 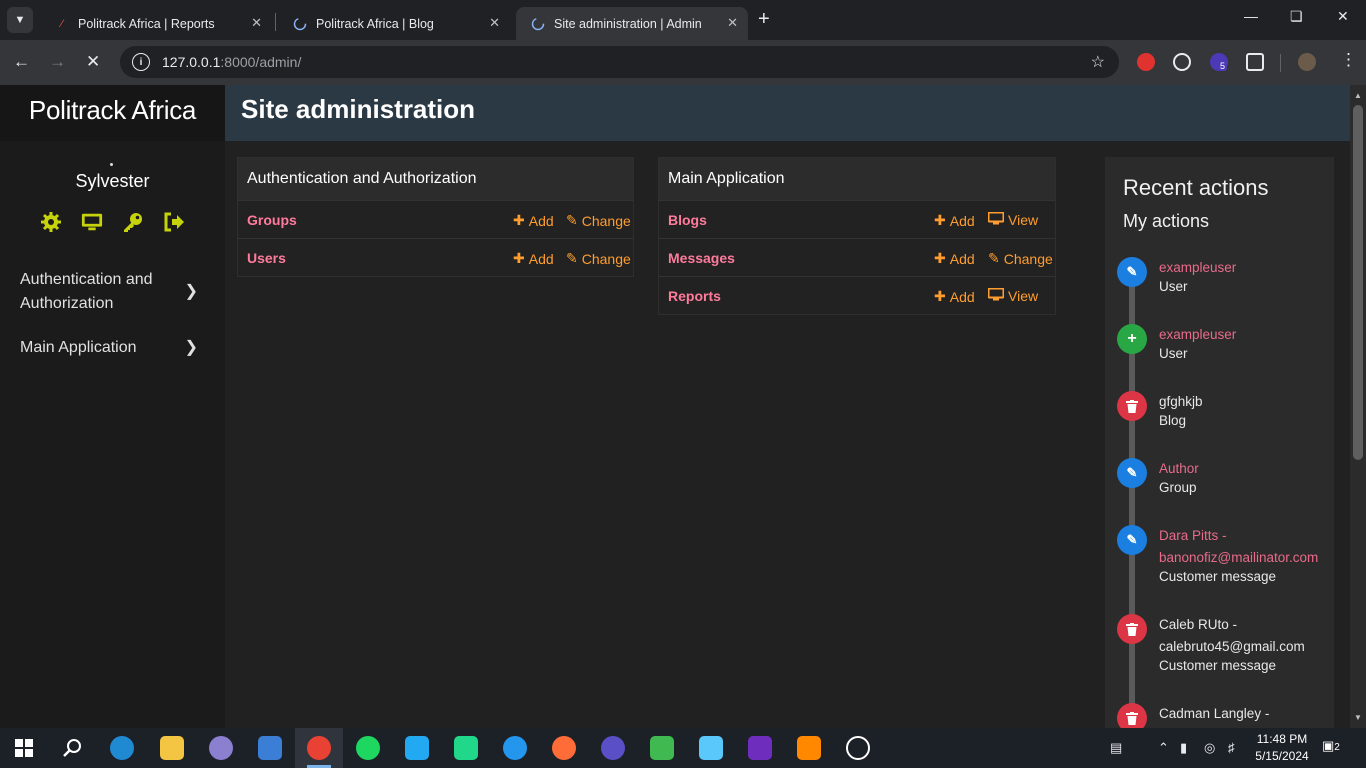 I want to click on tray-chevron-up-icon: ⌃, so click(x=1163, y=748).